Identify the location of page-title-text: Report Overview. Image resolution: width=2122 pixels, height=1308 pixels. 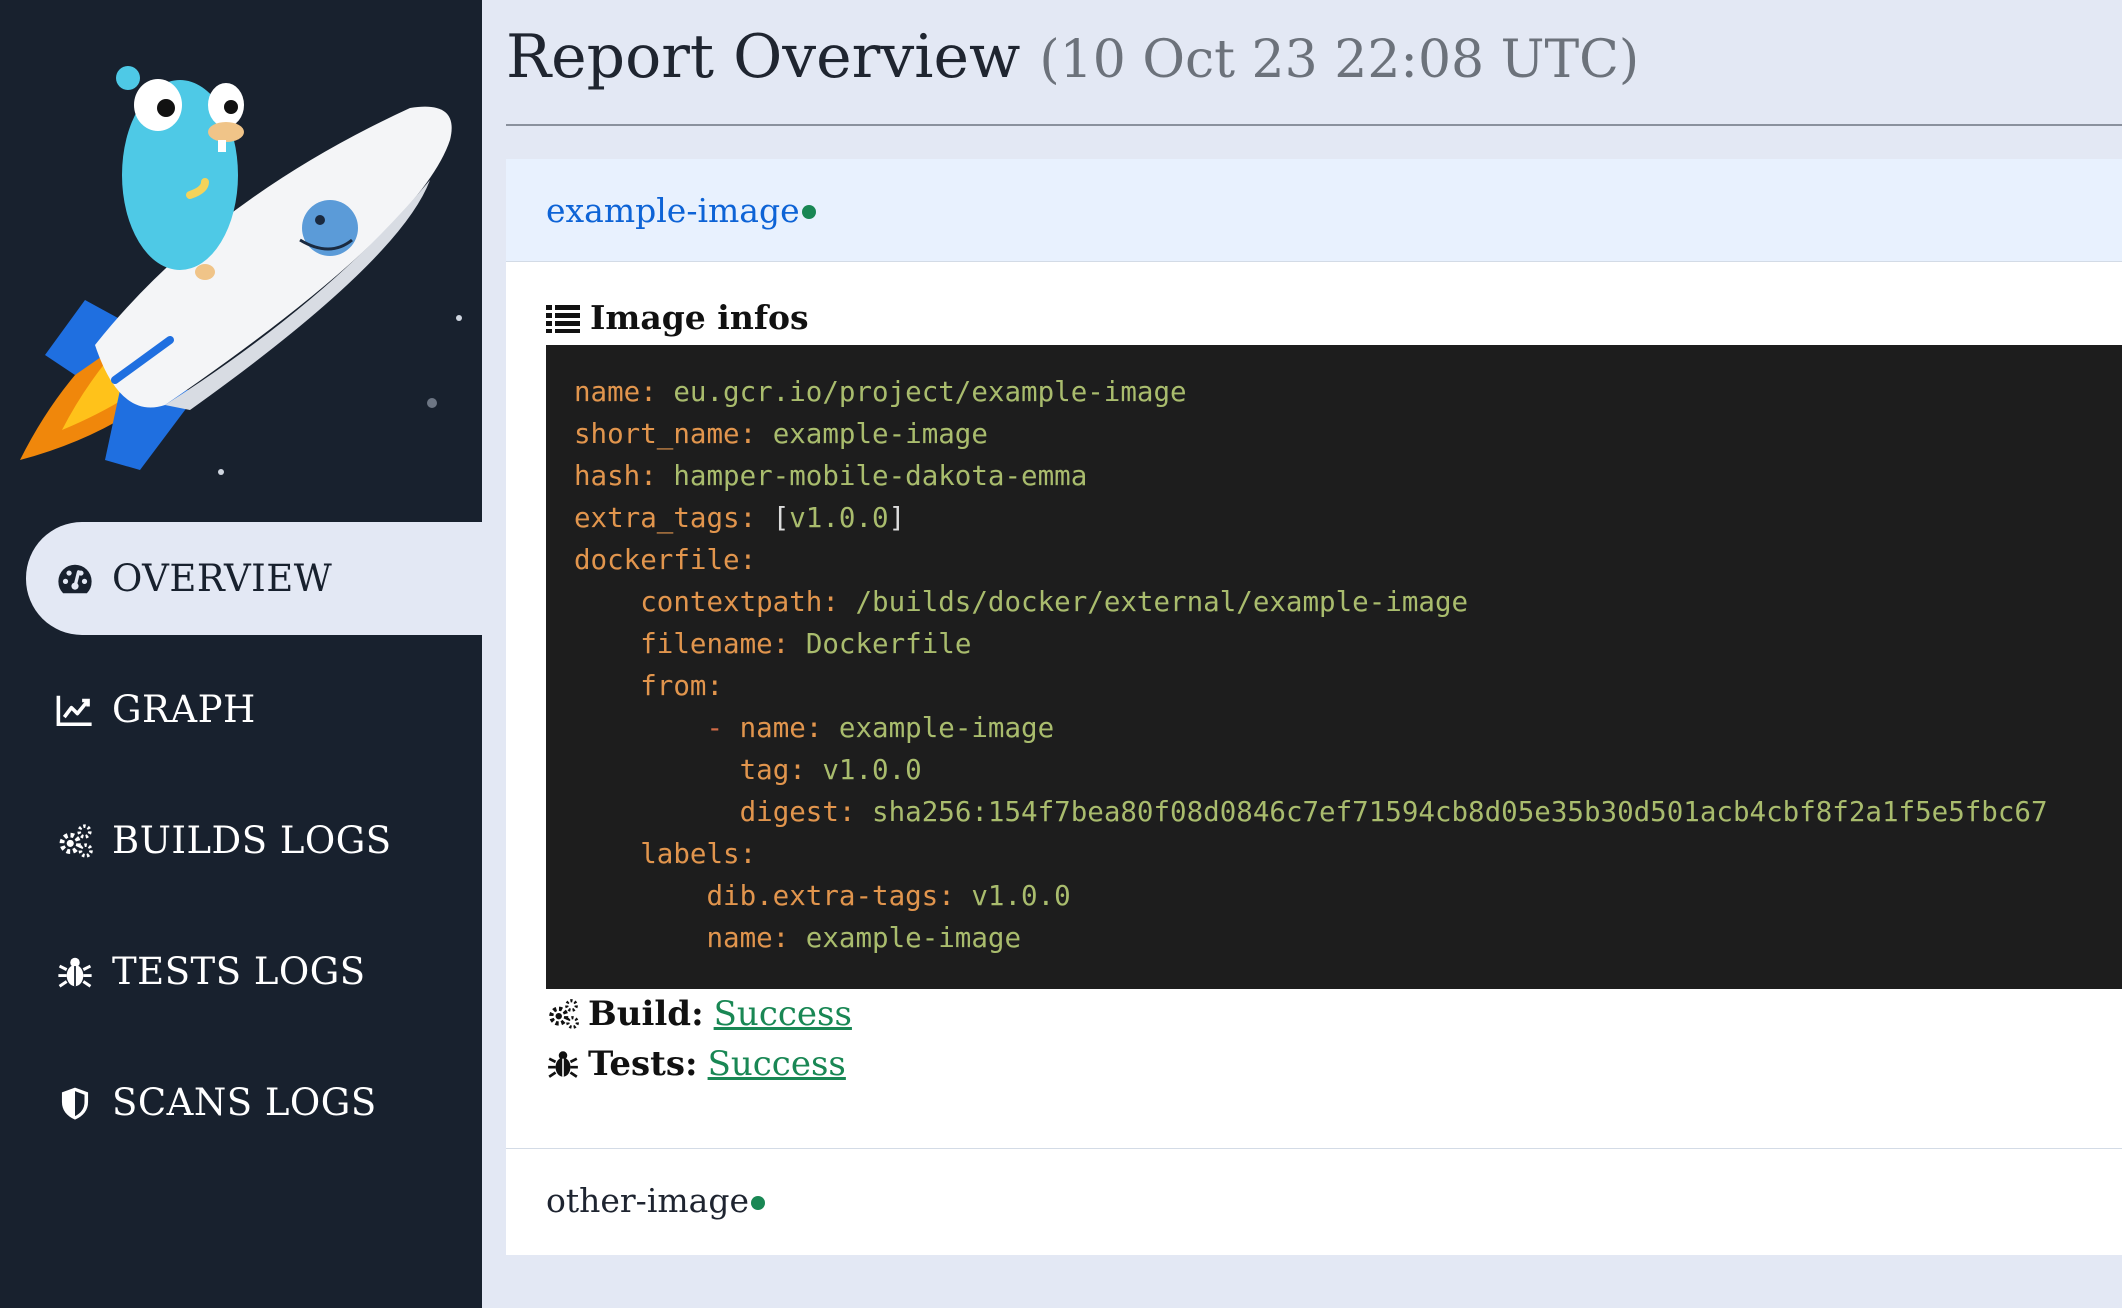
(763, 57).